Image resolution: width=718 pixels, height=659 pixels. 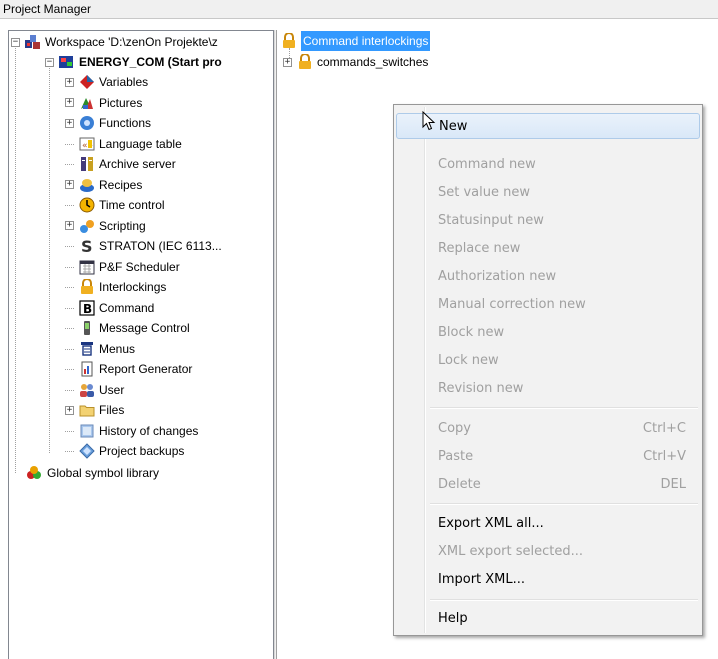 I want to click on workspace-label: Workspace 'D:\zenOn Projekte\z, so click(x=131, y=42).